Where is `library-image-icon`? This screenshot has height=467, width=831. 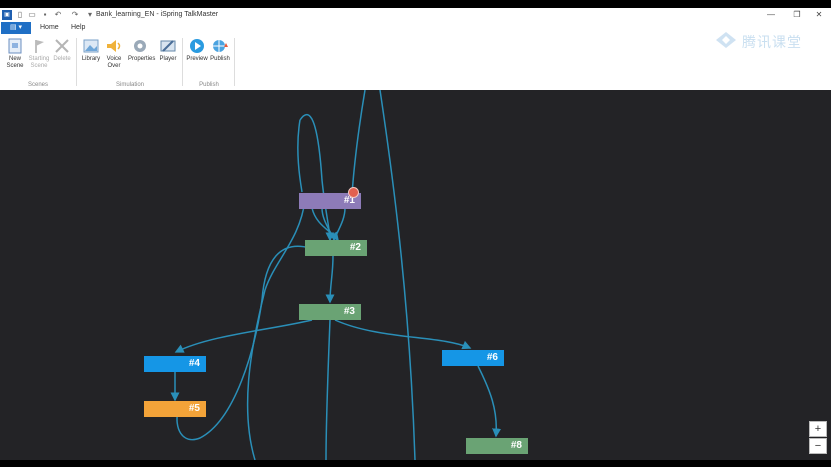
library-image-icon is located at coordinates (91, 46).